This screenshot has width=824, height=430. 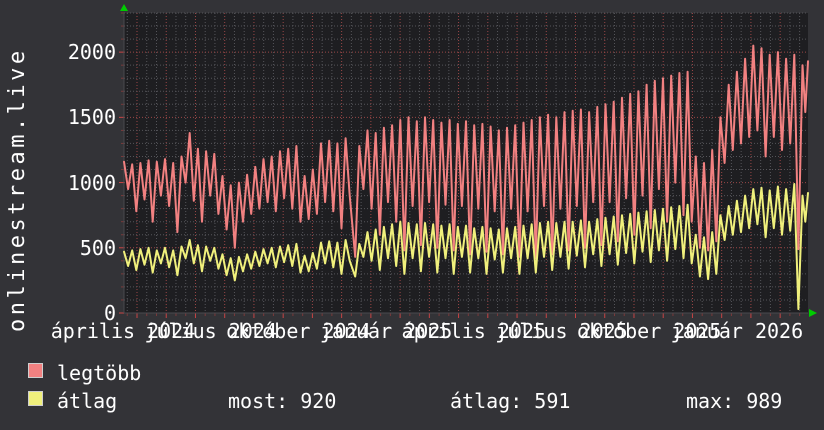 I want to click on stat-atlag: átlag: 591, so click(x=510, y=401).